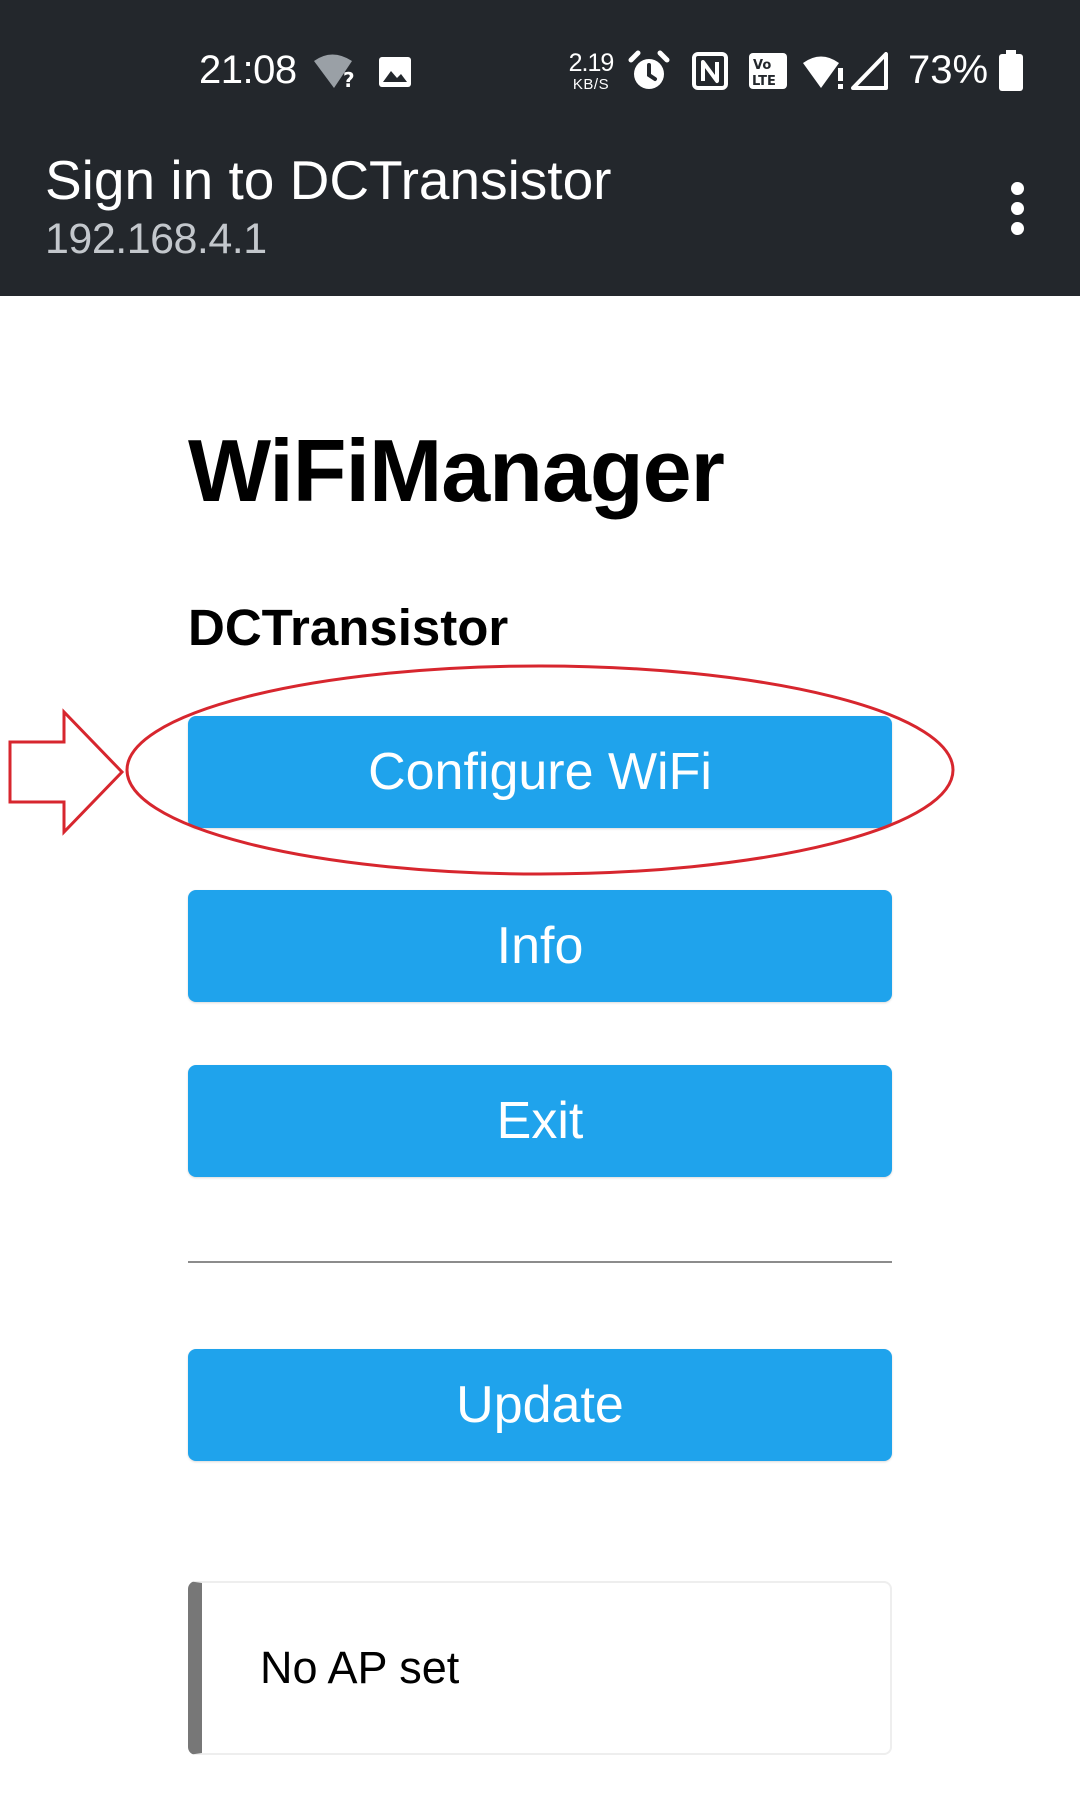 This screenshot has height=1804, width=1080. Describe the element at coordinates (540, 946) in the screenshot. I see `info-button: Info` at that location.